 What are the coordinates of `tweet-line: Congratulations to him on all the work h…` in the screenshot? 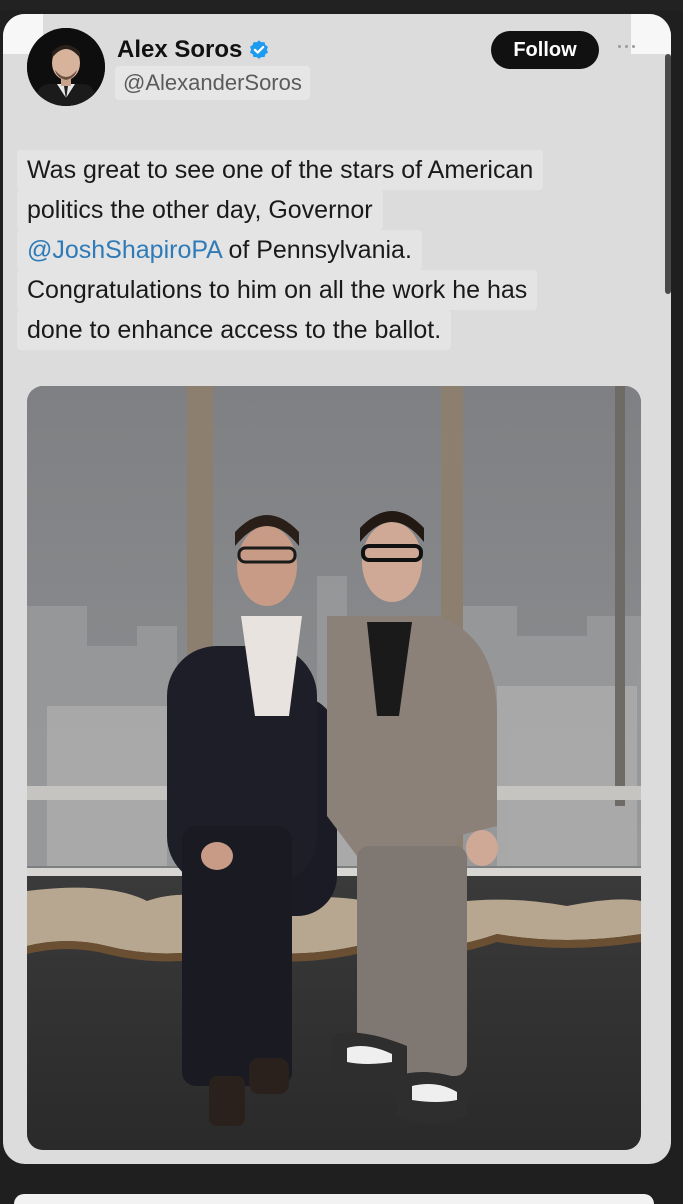 It's located at (277, 290).